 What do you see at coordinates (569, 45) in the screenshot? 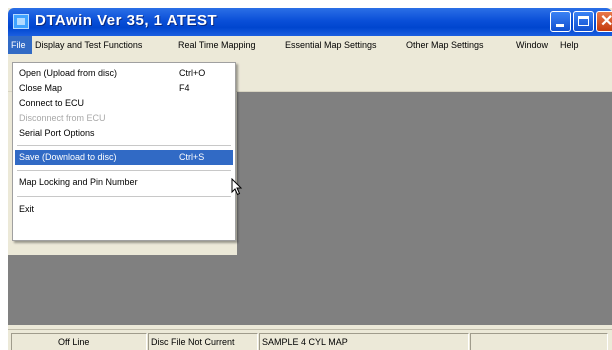
I see `menu-help: Help` at bounding box center [569, 45].